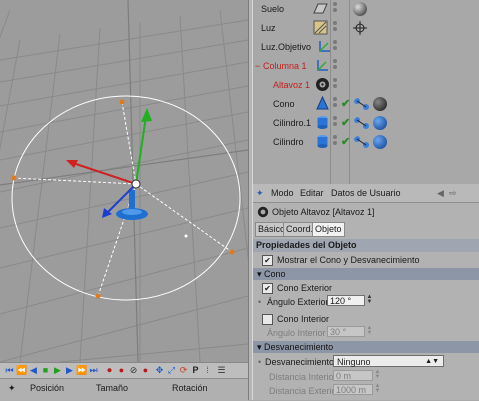  I want to click on collapse-triangle-icon: ▾, so click(259, 347).